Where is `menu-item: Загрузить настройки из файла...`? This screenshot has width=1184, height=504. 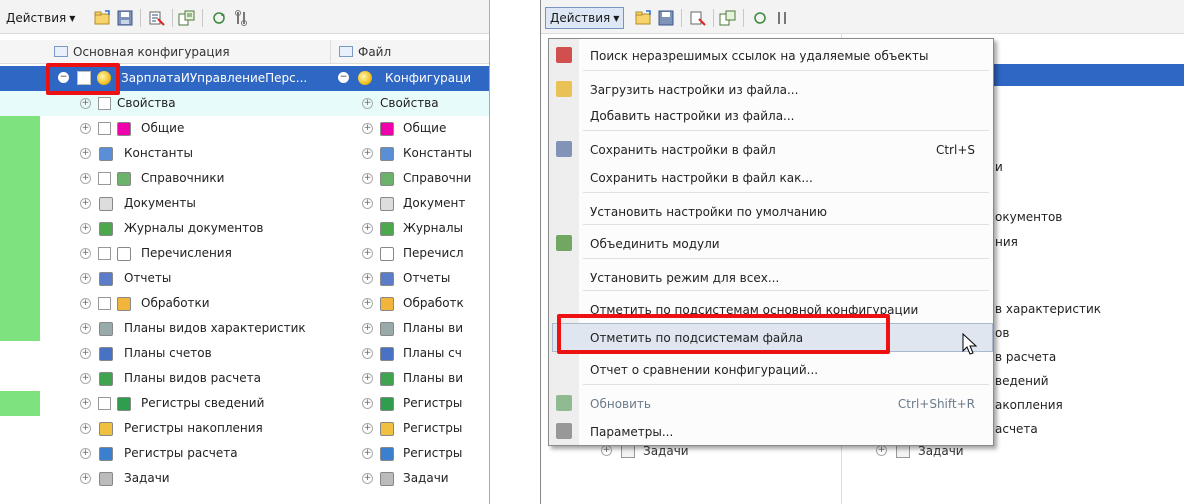
menu-item: Загрузить настройки из файла... is located at coordinates (786, 89).